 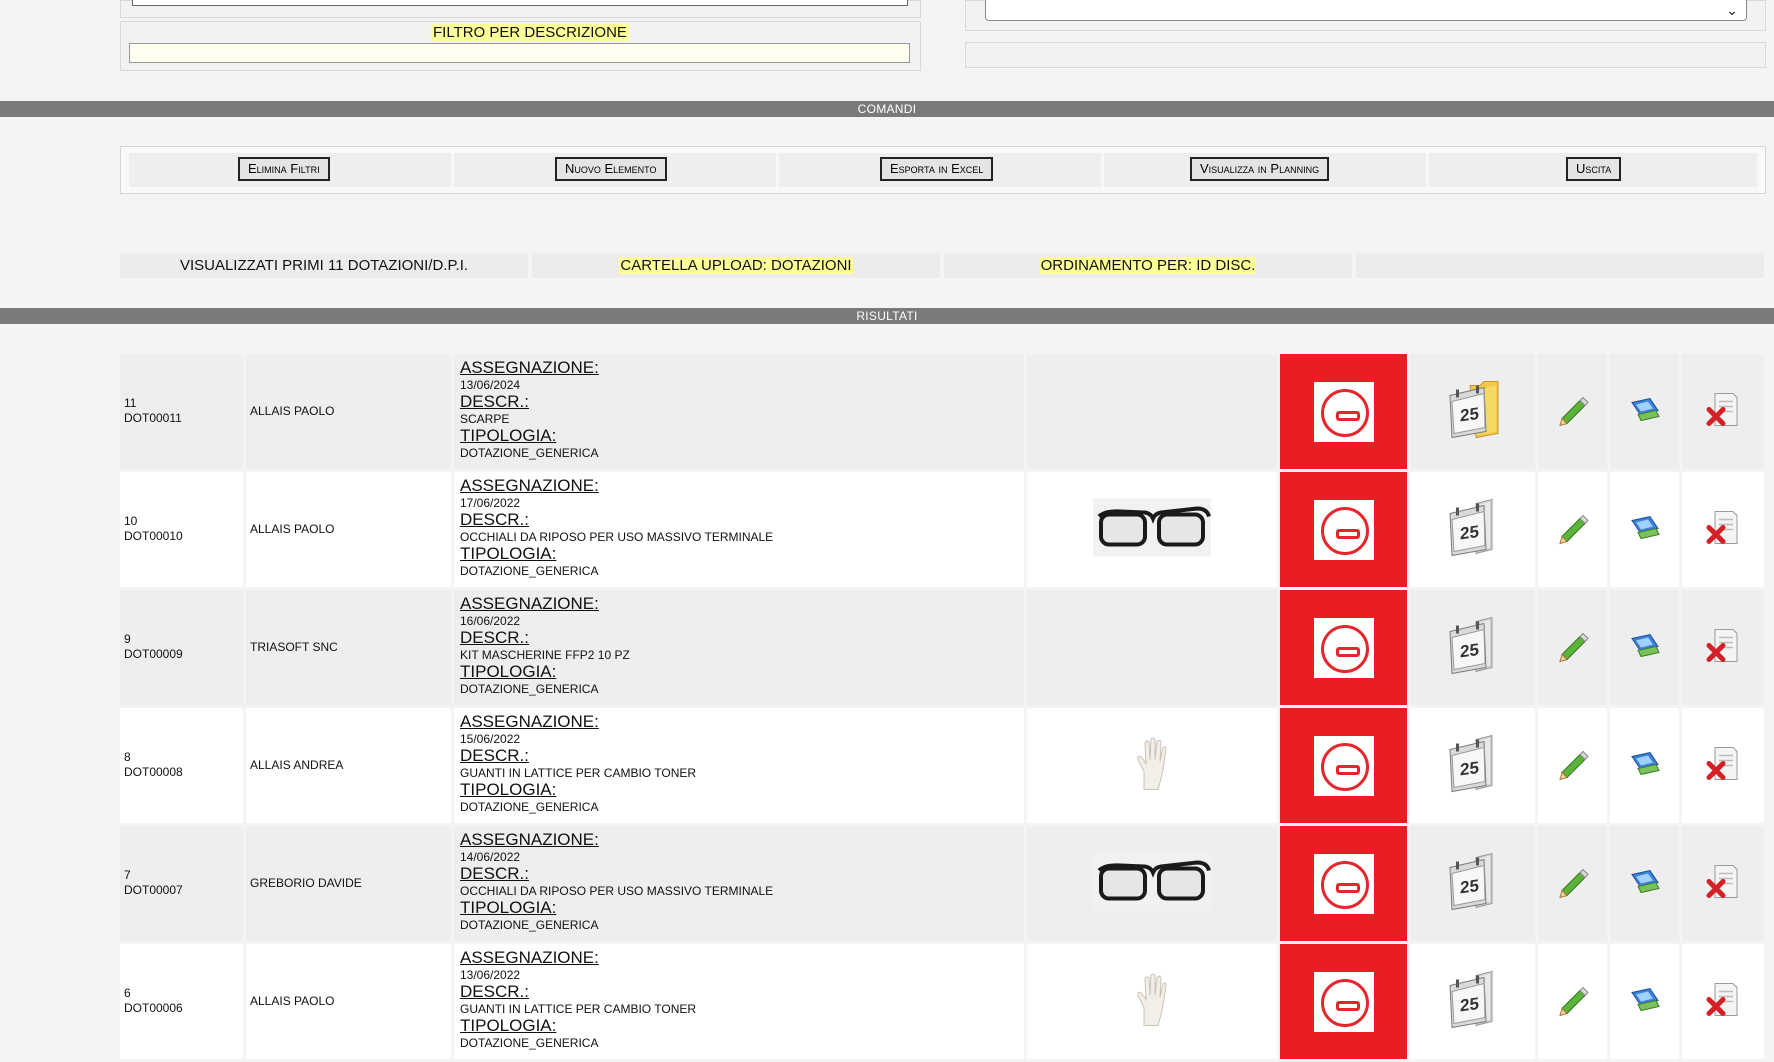 I want to click on row-id-cell: 7 DOT00007, so click(x=181, y=883).